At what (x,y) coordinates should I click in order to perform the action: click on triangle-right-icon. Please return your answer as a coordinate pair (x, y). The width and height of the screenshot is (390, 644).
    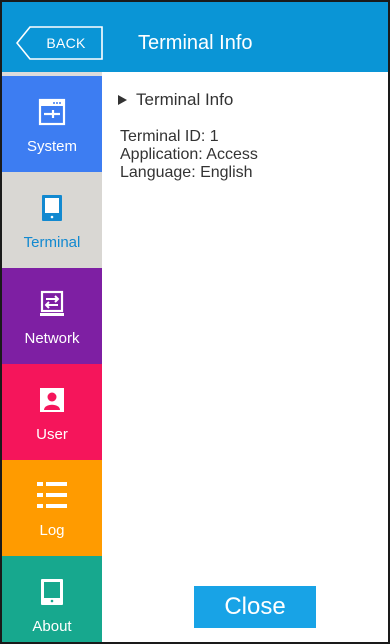
    Looking at the image, I should click on (122, 100).